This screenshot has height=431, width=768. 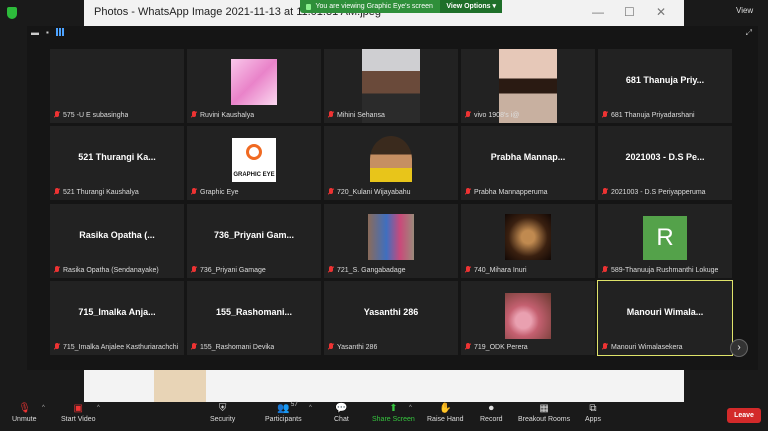 I want to click on participant-tile: Mihini Sehansa, so click(x=391, y=86).